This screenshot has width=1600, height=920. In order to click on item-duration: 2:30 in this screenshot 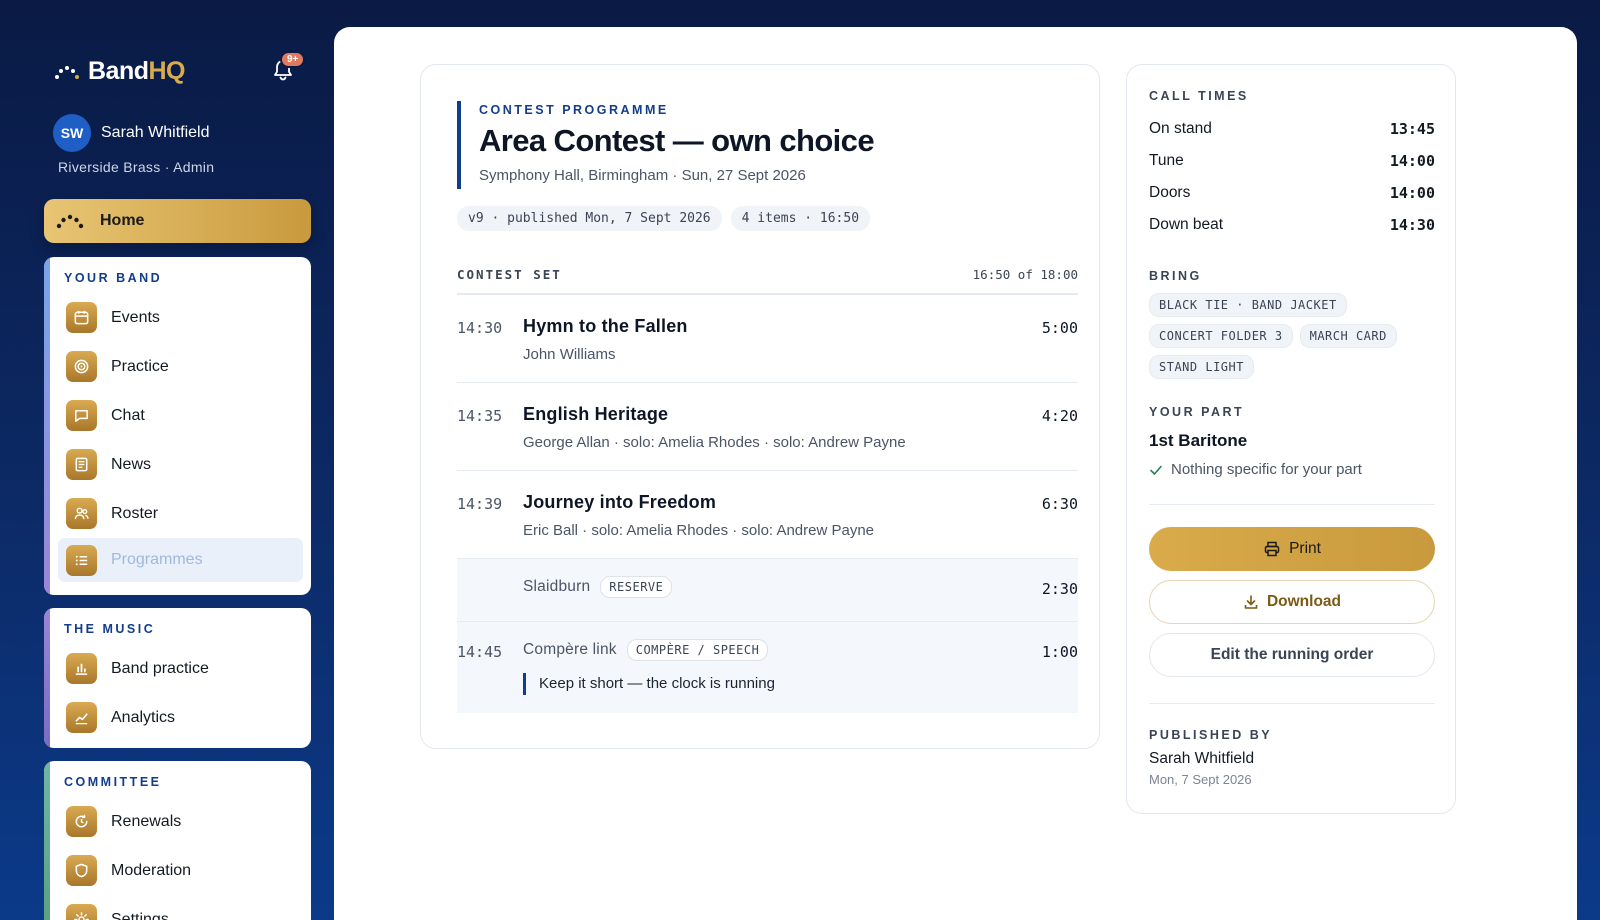, I will do `click(1059, 589)`.